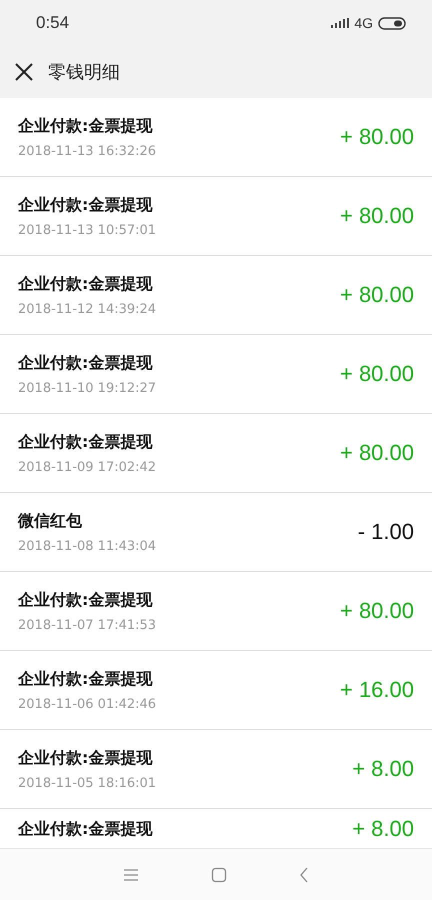  What do you see at coordinates (88, 783) in the screenshot?
I see `transaction-time: 2018-11-05 18:16:01` at bounding box center [88, 783].